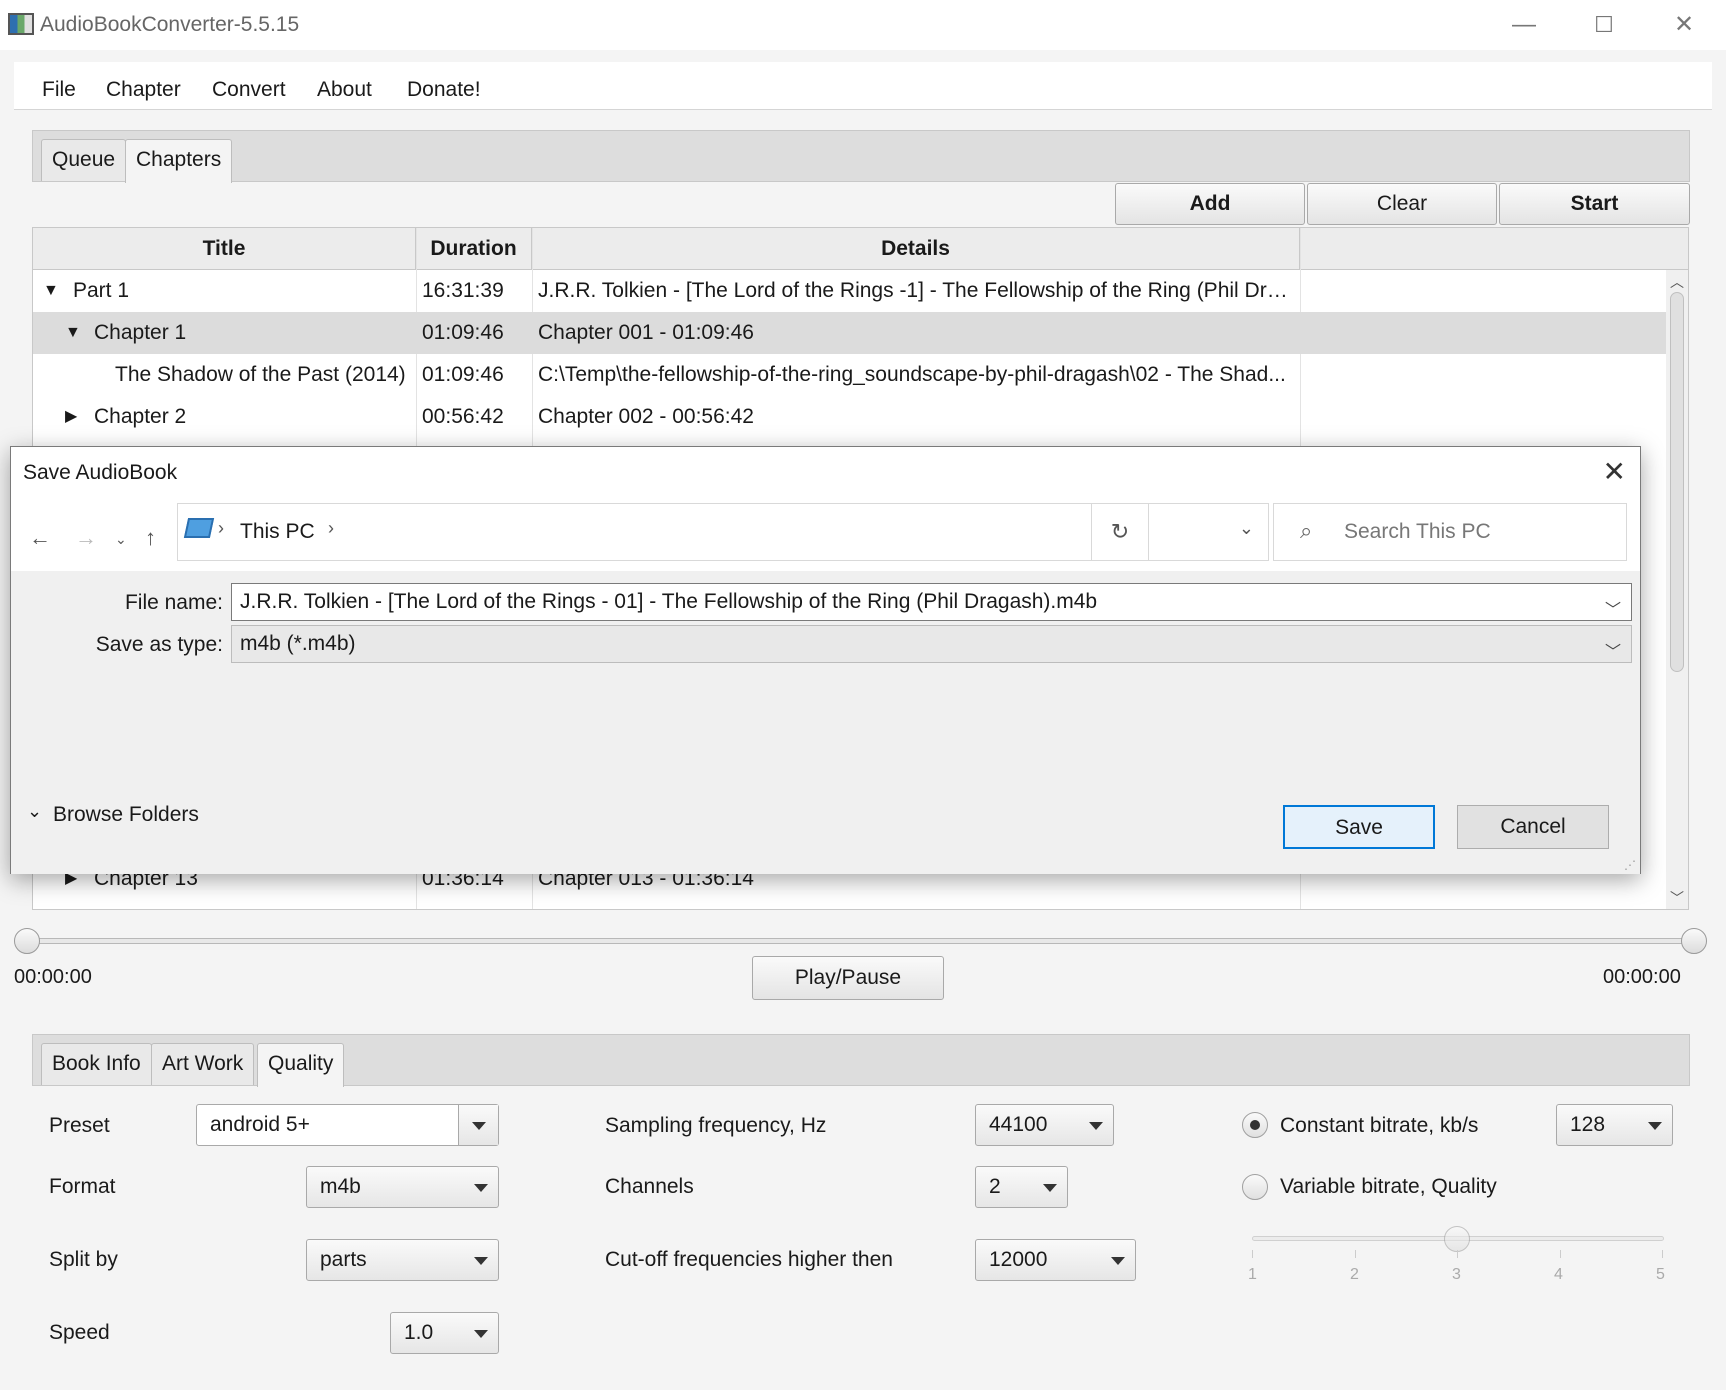 The image size is (1726, 1390). I want to click on menu-about: About, so click(344, 90).